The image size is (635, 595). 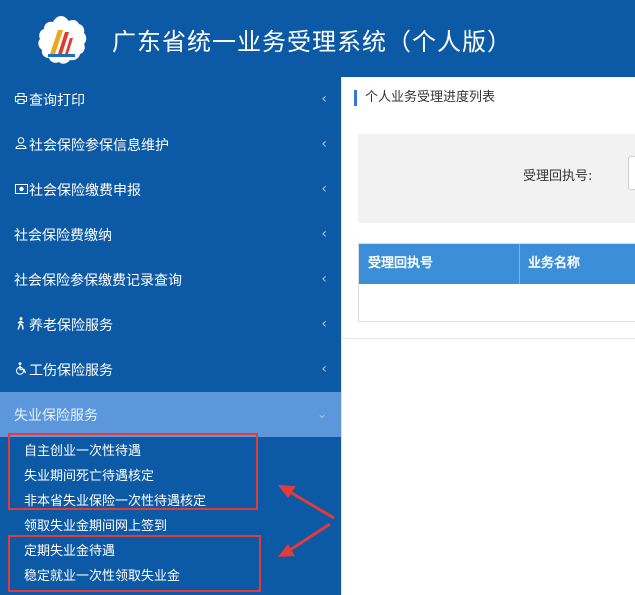 I want to click on person-walking-icon, so click(x=21, y=324).